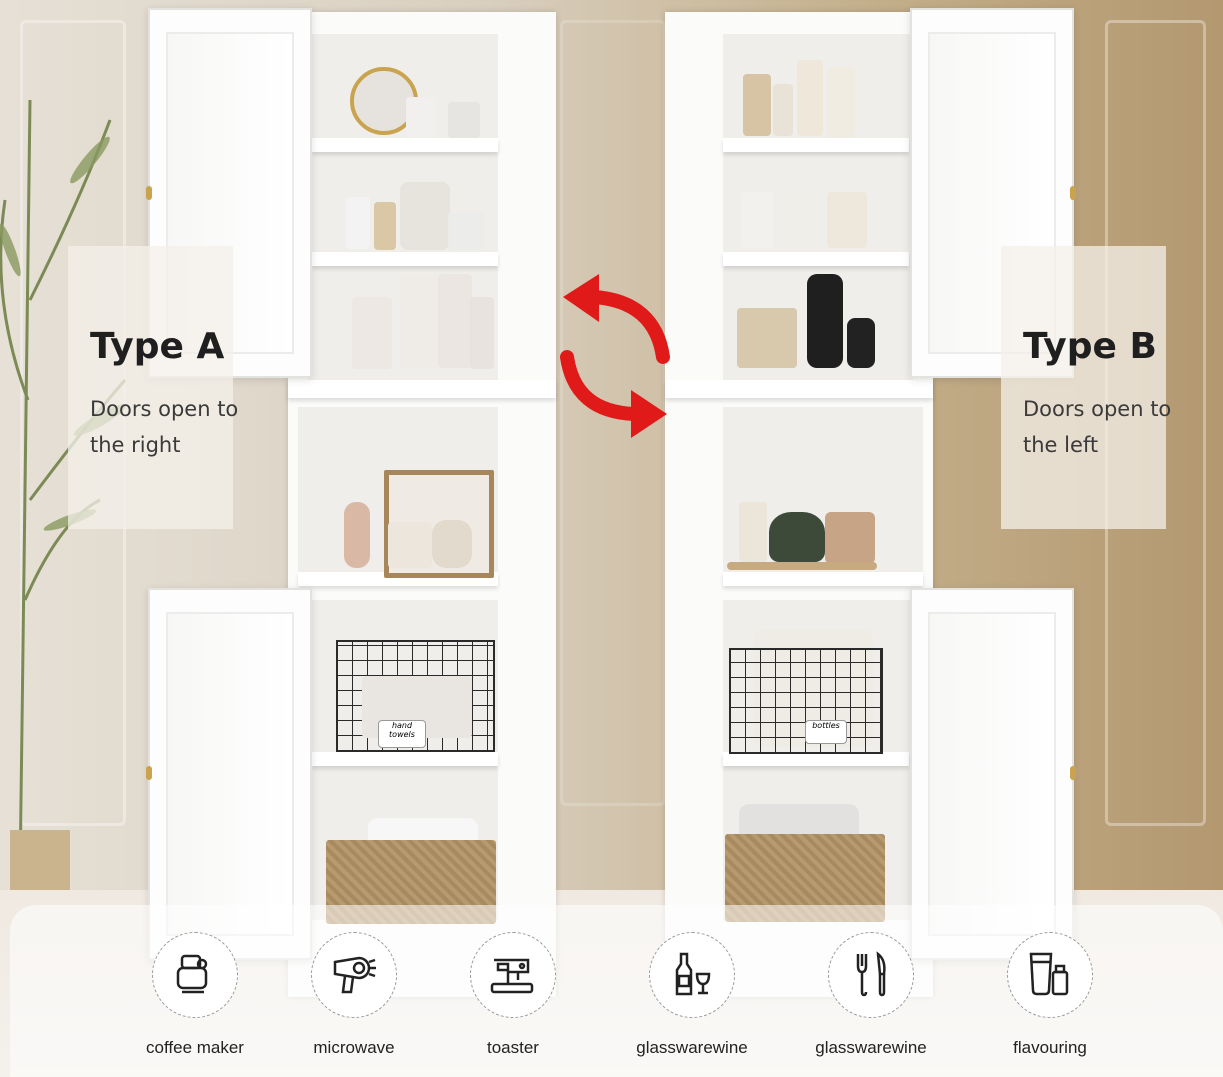  What do you see at coordinates (164, 427) in the screenshot?
I see `type-a-description: Doors open to the right` at bounding box center [164, 427].